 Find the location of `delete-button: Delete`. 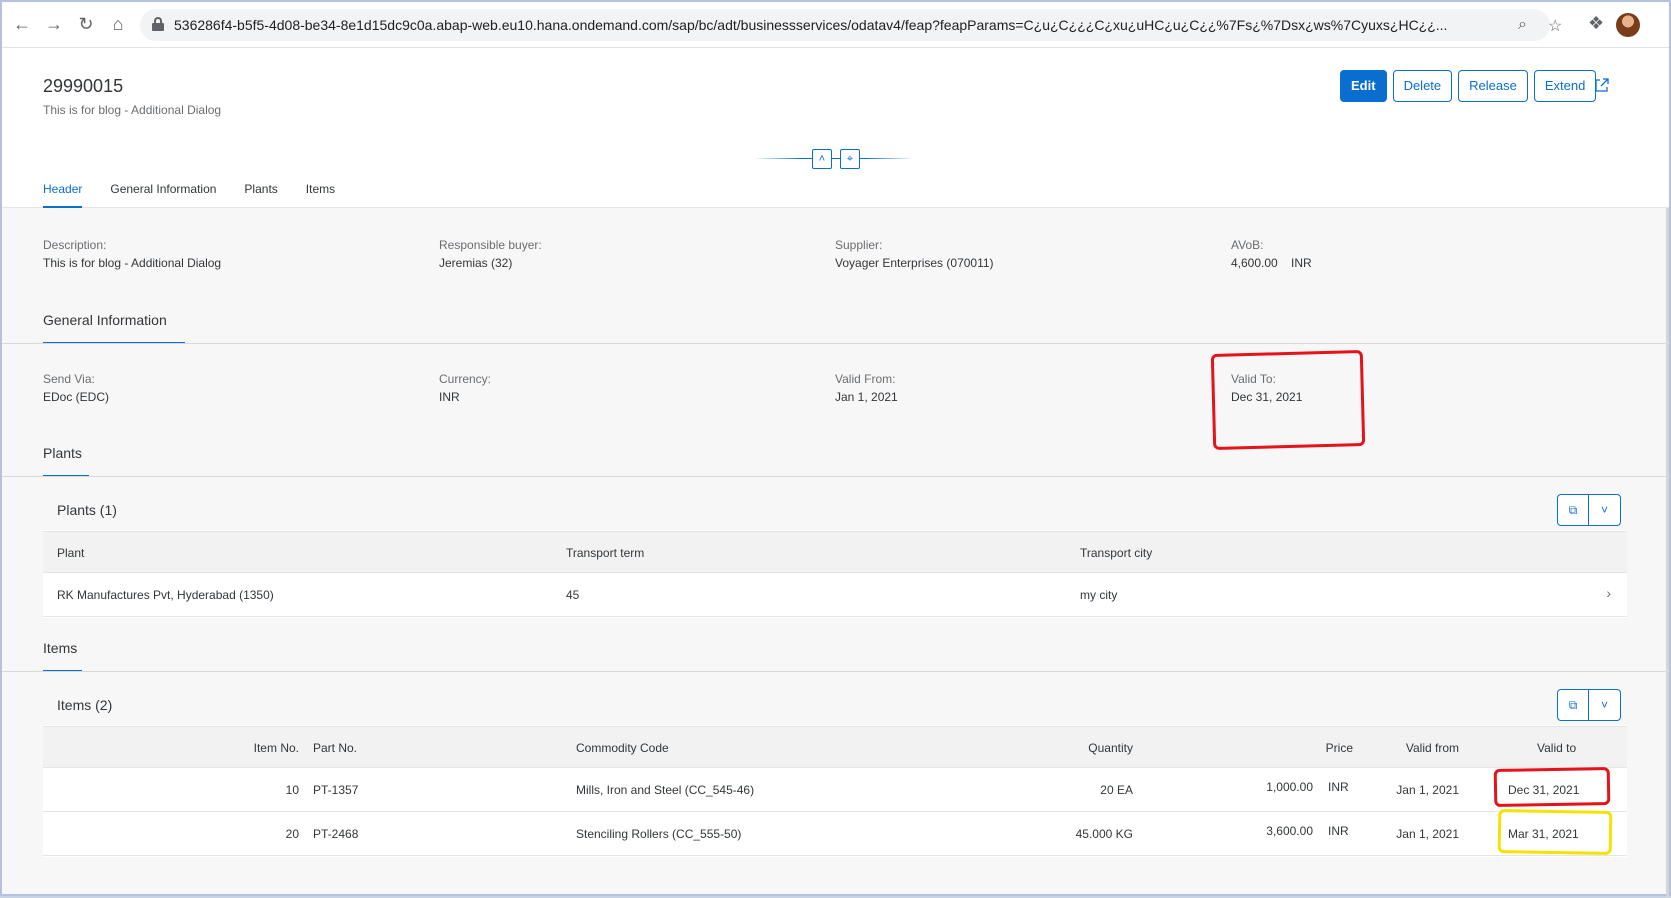

delete-button: Delete is located at coordinates (1422, 86).